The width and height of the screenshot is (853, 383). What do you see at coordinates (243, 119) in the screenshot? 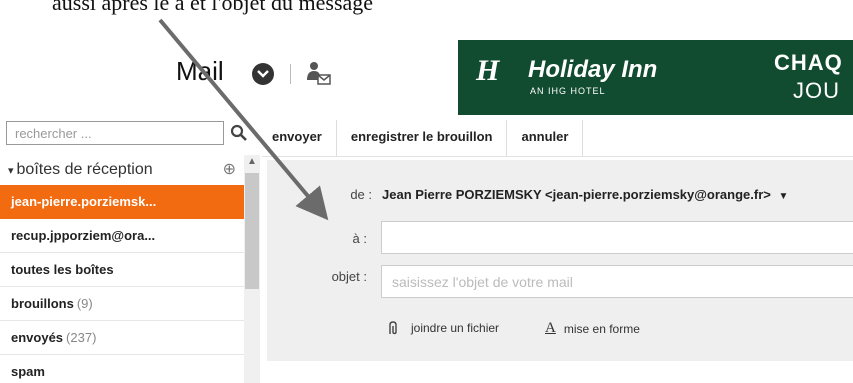
I see `annotation-arrow` at bounding box center [243, 119].